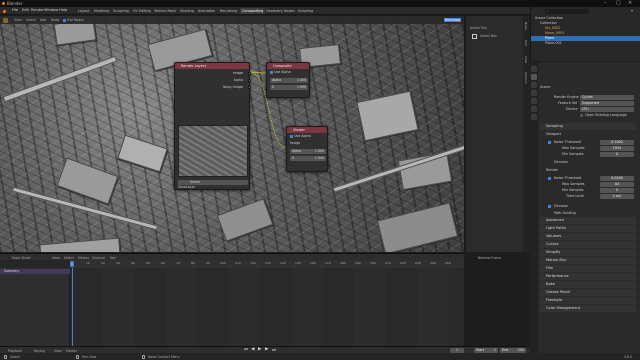  Describe the element at coordinates (617, 178) in the screenshot. I see `r-noise-field: 0.0100` at that location.